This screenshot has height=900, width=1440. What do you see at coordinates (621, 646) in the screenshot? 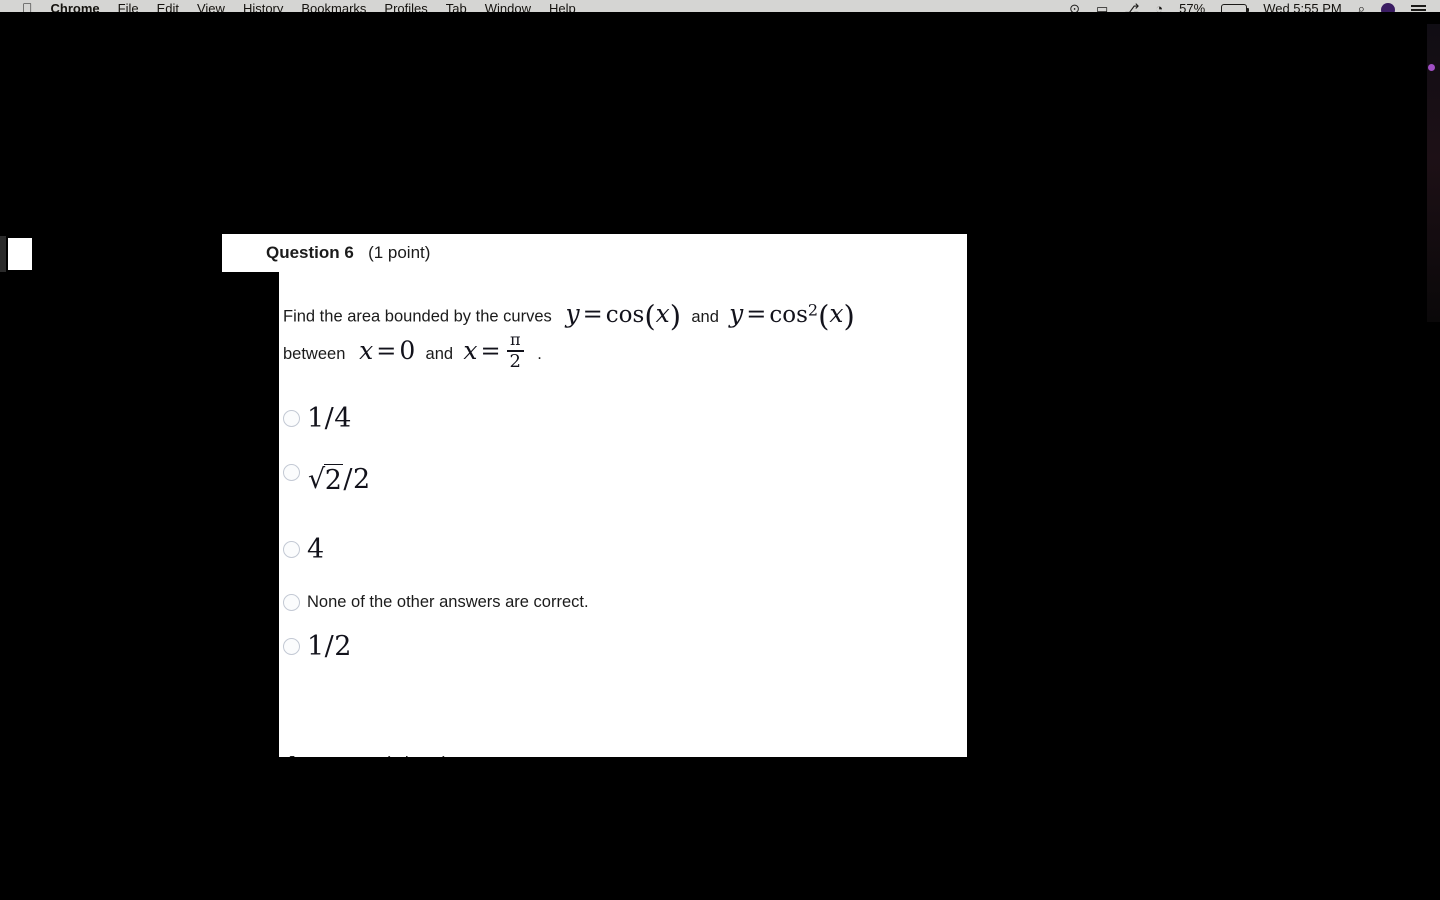
I see `answer-option-5: 1/2` at bounding box center [621, 646].